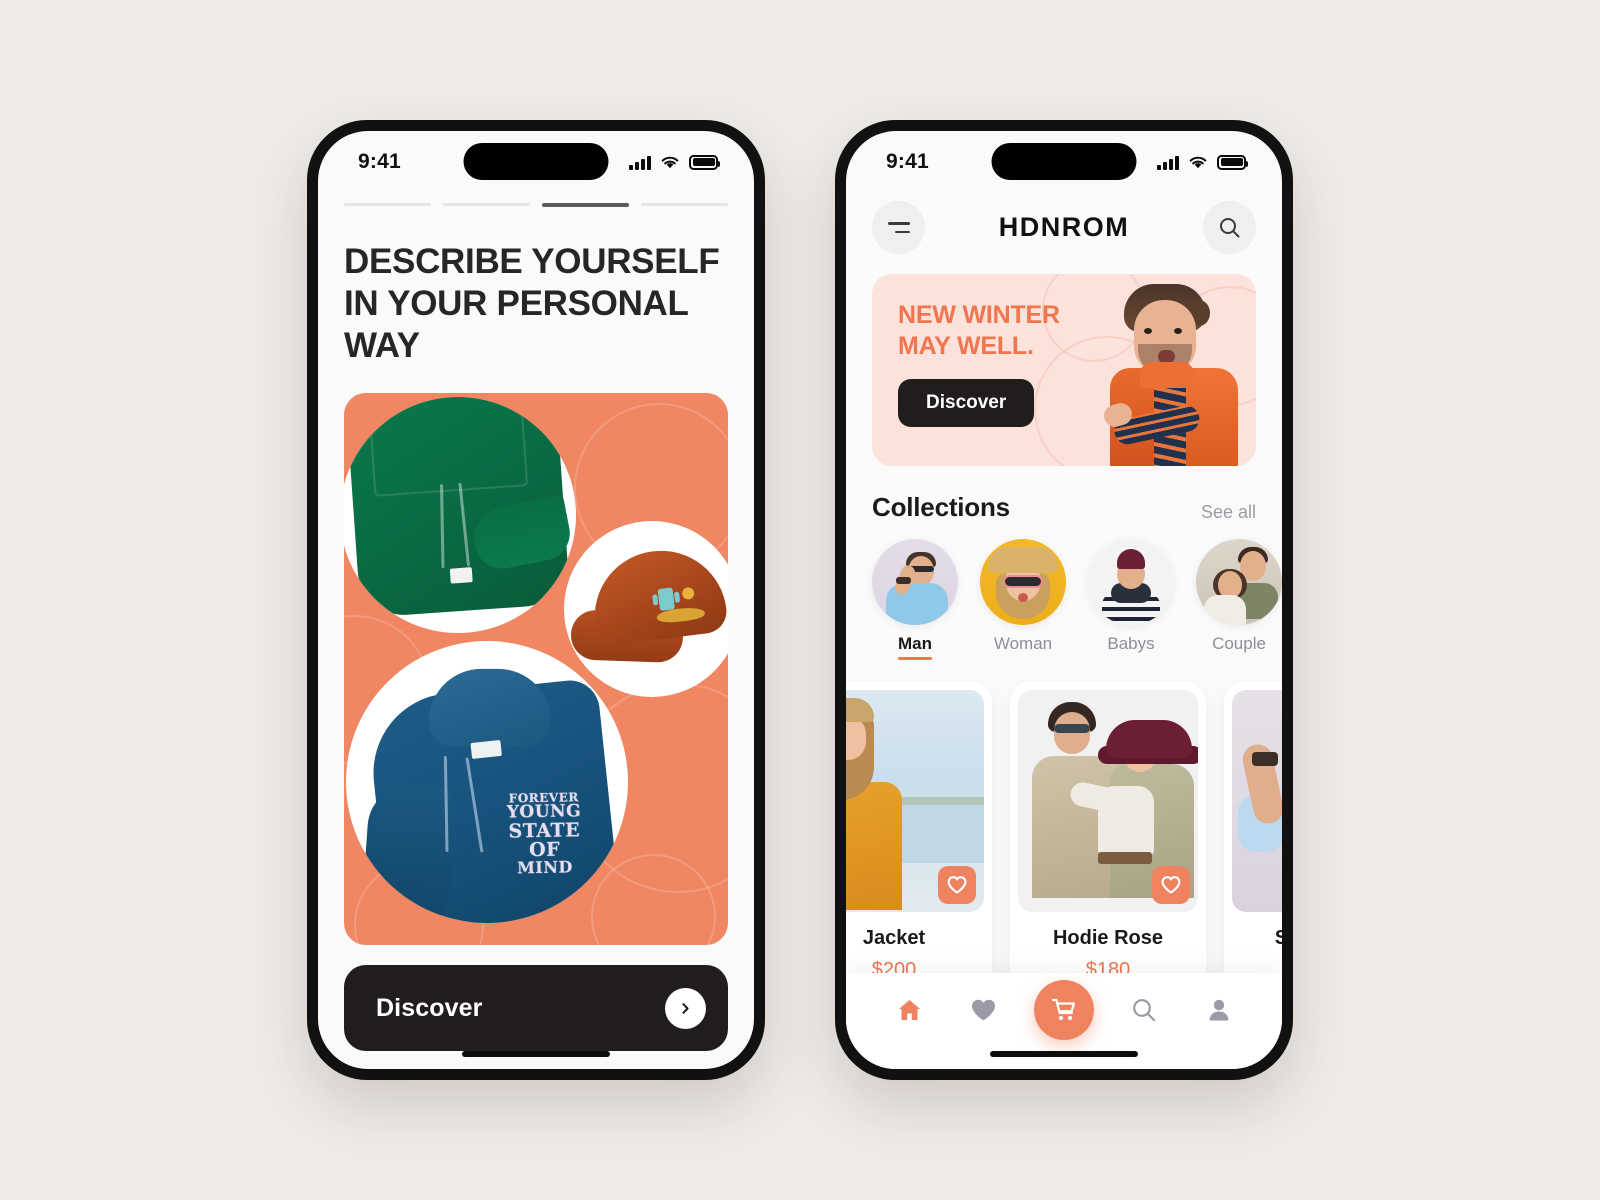 Image resolution: width=1600 pixels, height=1200 pixels. What do you see at coordinates (966, 345) in the screenshot?
I see `hero-headline-line2: MAY WELL.` at bounding box center [966, 345].